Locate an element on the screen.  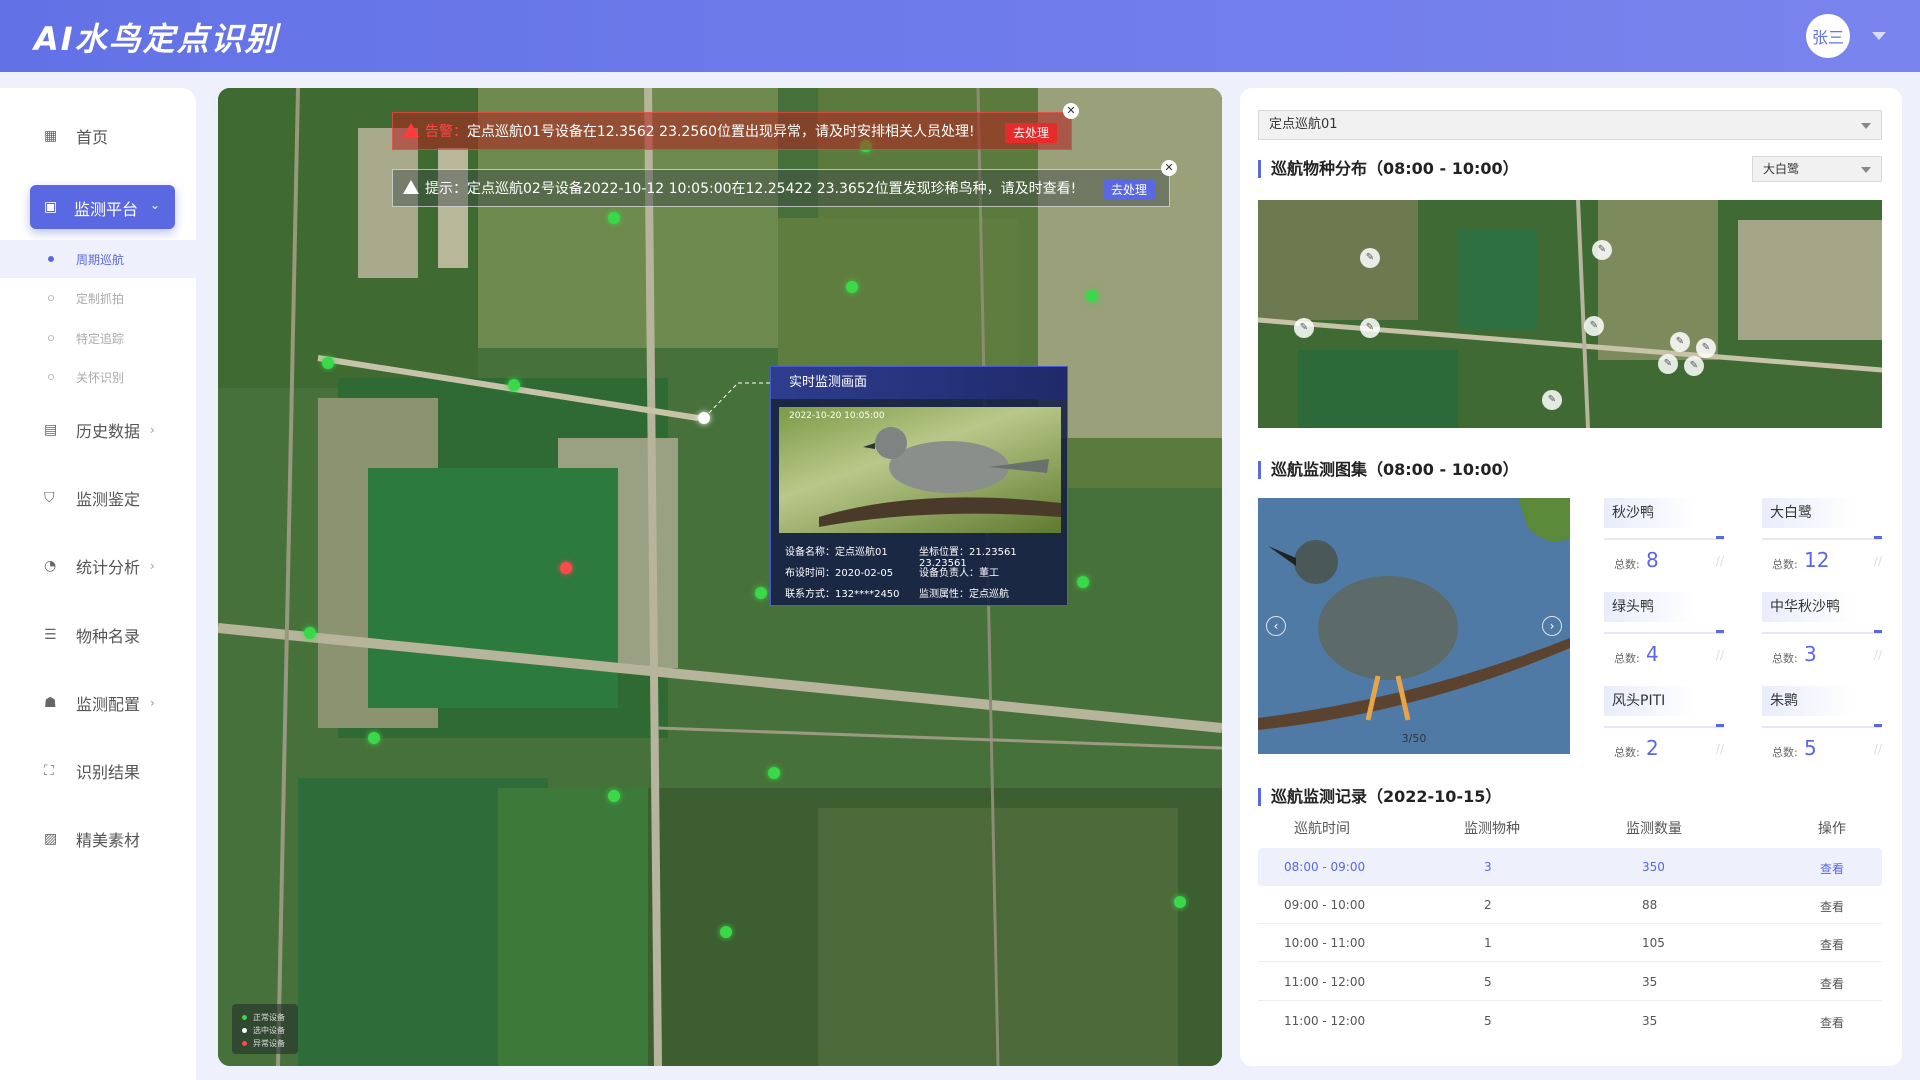
section-title: 巡航监测图集（08:00 - 10:00） is located at coordinates (1388, 470).